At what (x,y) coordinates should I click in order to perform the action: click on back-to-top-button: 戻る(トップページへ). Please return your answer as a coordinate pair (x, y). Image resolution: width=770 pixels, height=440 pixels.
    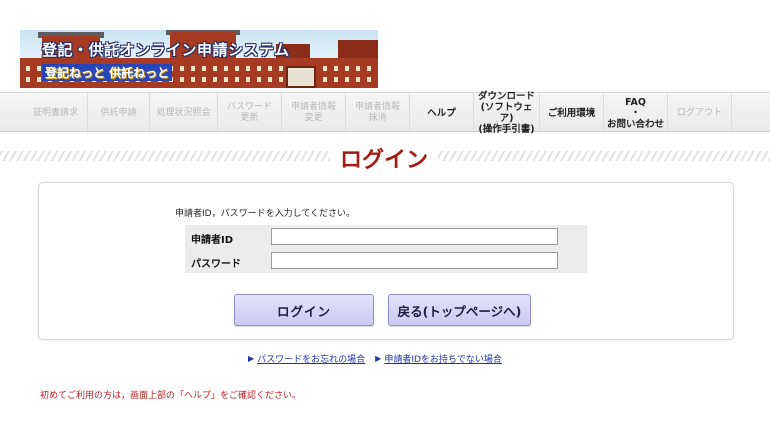
    Looking at the image, I should click on (459, 310).